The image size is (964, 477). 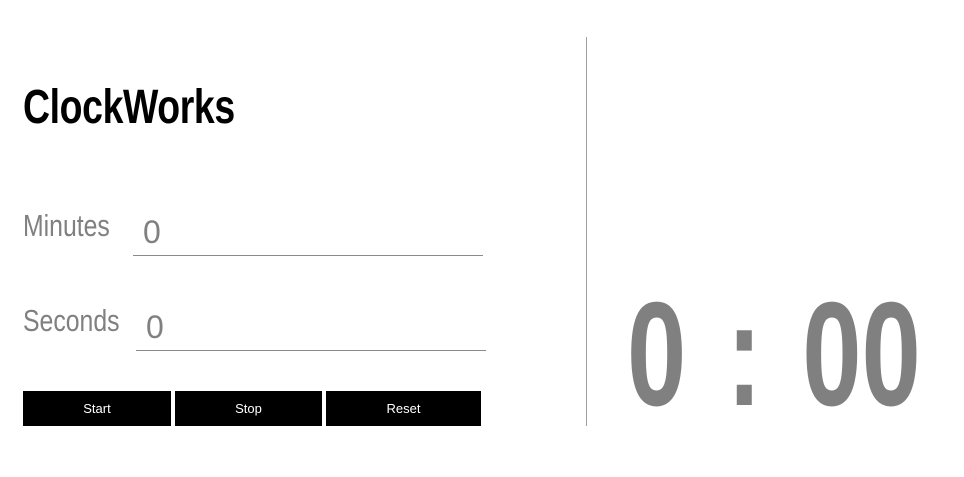 What do you see at coordinates (861, 354) in the screenshot?
I see `timer-seconds: 00` at bounding box center [861, 354].